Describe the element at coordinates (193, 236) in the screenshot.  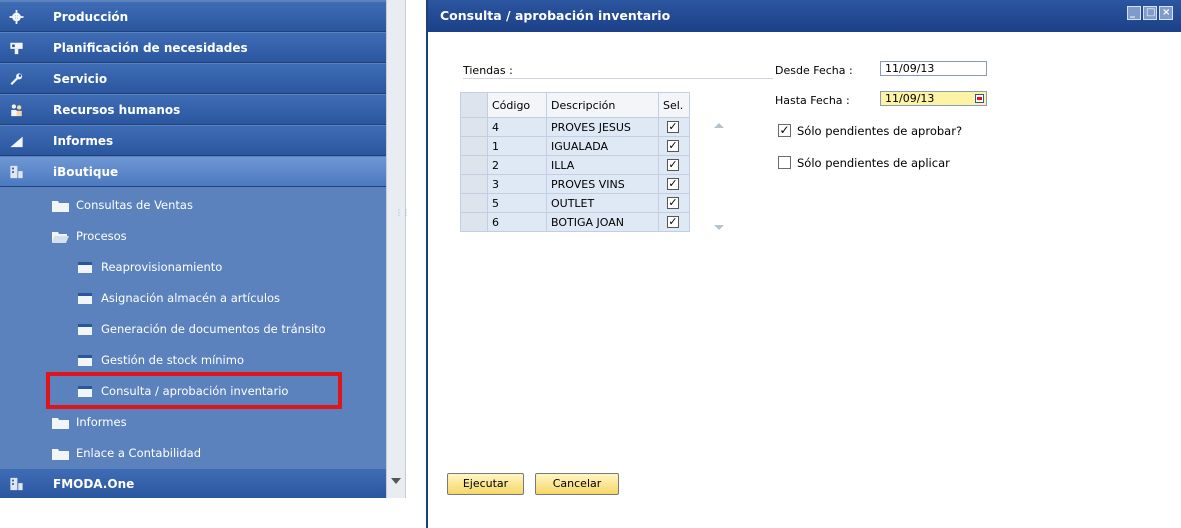
I see `nav-item-procesos: Procesos` at that location.